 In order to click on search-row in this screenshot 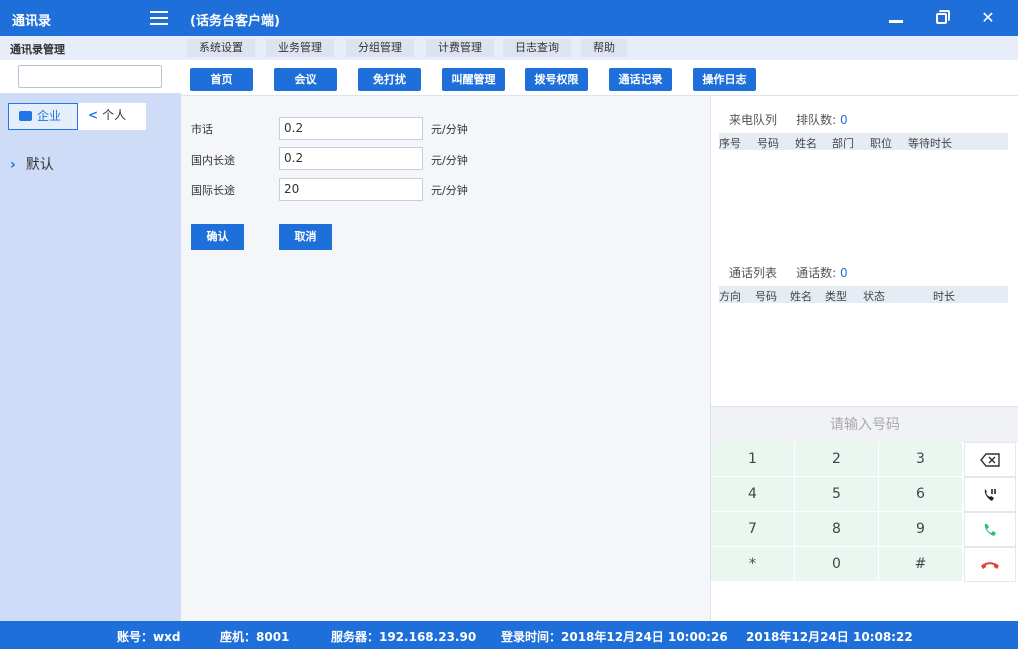, I will do `click(90, 76)`.